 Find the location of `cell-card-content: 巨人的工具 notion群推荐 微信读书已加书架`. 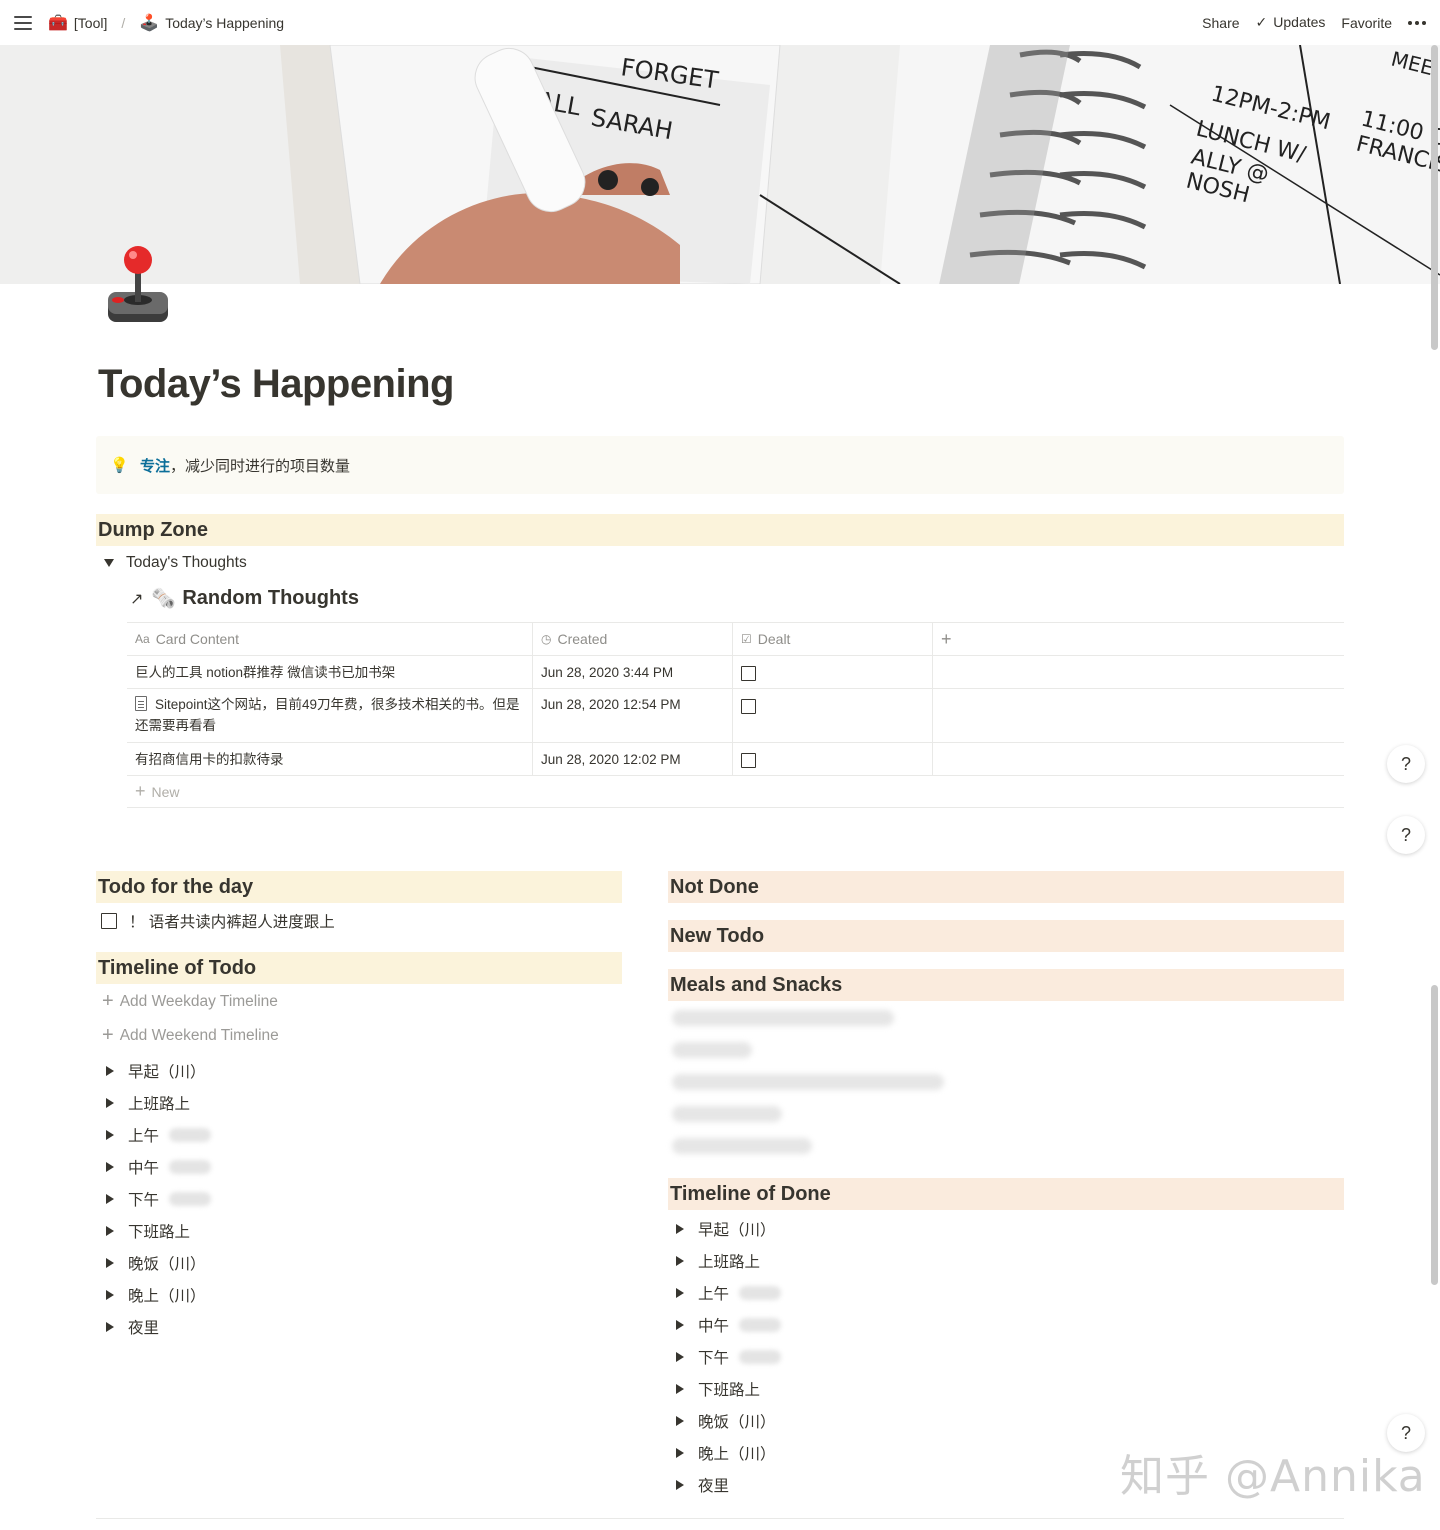

cell-card-content: 巨人的工具 notion群推荐 微信读书已加书架 is located at coordinates (330, 672).